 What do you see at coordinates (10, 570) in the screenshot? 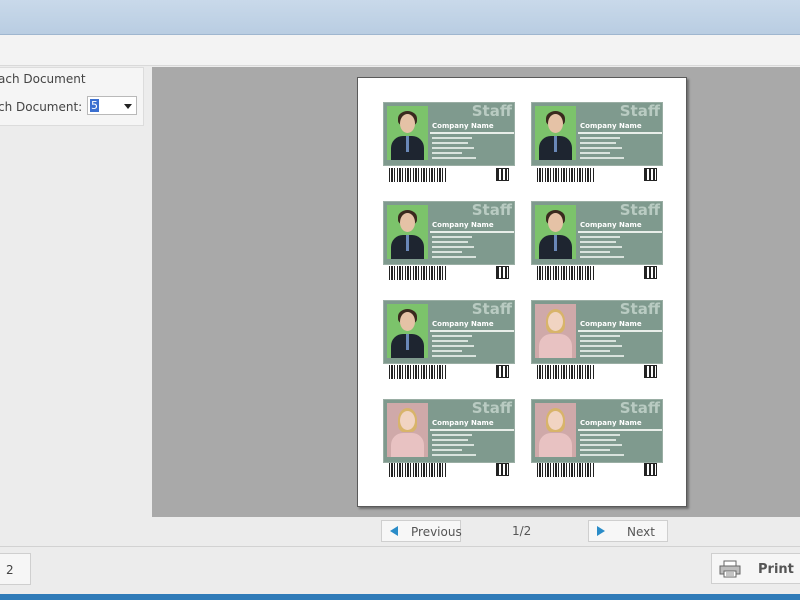
I see `footer-left-button-label: 2` at bounding box center [10, 570].